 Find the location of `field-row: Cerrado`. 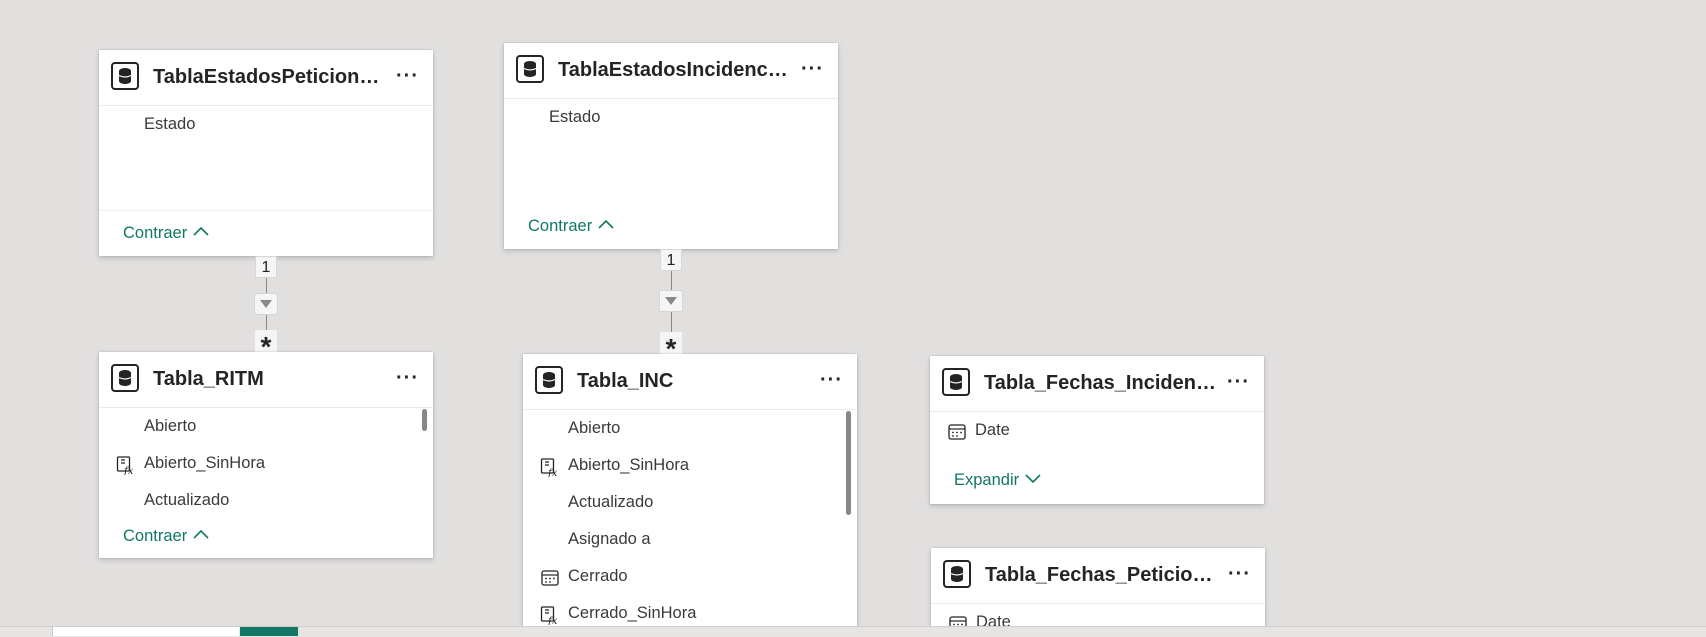

field-row: Cerrado is located at coordinates (690, 576).